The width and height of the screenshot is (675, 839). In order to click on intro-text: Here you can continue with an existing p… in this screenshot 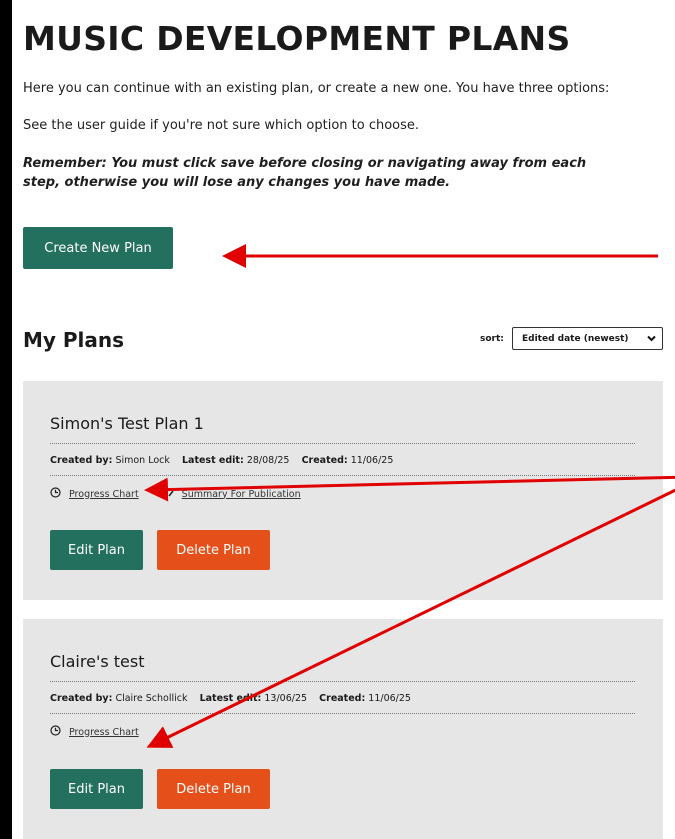, I will do `click(316, 88)`.